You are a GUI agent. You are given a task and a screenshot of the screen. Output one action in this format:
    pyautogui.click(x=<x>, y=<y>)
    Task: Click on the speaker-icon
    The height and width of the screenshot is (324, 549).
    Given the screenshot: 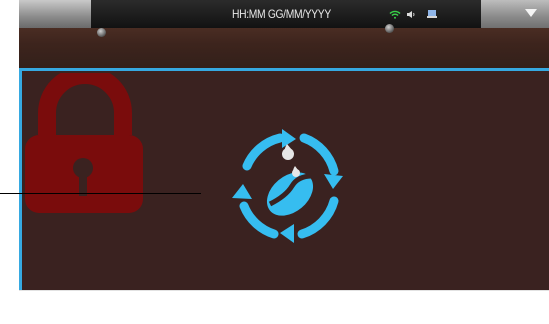 What is the action you would take?
    pyautogui.click(x=411, y=14)
    